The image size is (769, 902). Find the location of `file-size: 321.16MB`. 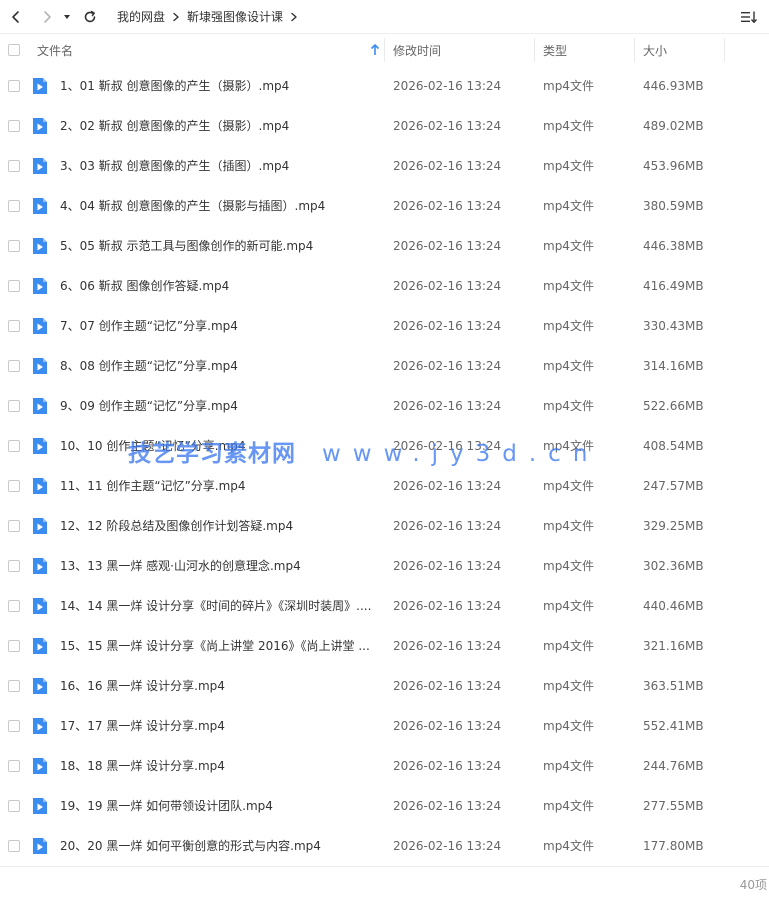

file-size: 321.16MB is located at coordinates (673, 646).